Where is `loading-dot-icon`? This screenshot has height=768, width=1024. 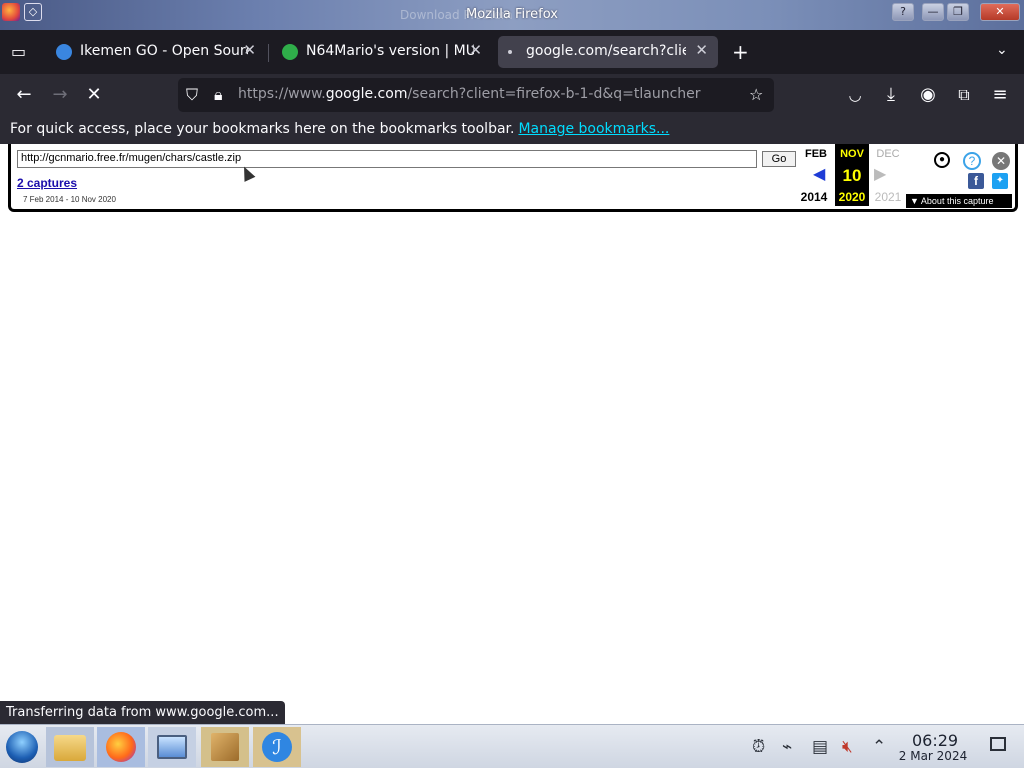 loading-dot-icon is located at coordinates (510, 52).